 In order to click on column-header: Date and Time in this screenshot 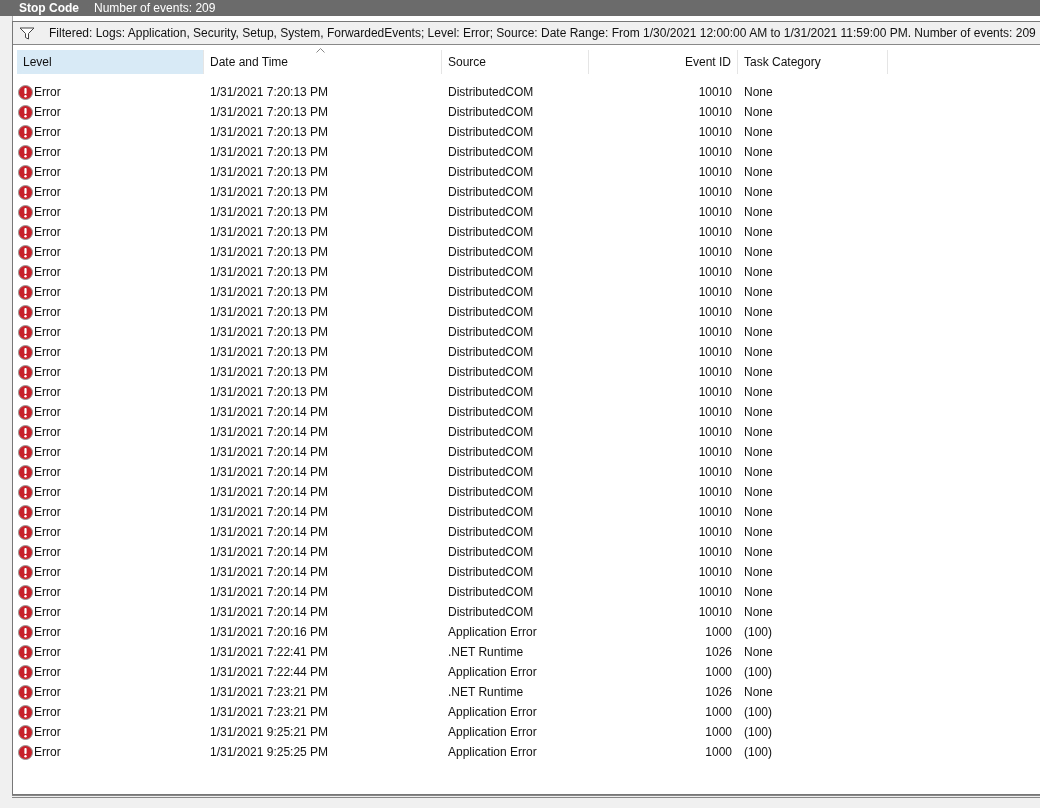, I will do `click(323, 62)`.